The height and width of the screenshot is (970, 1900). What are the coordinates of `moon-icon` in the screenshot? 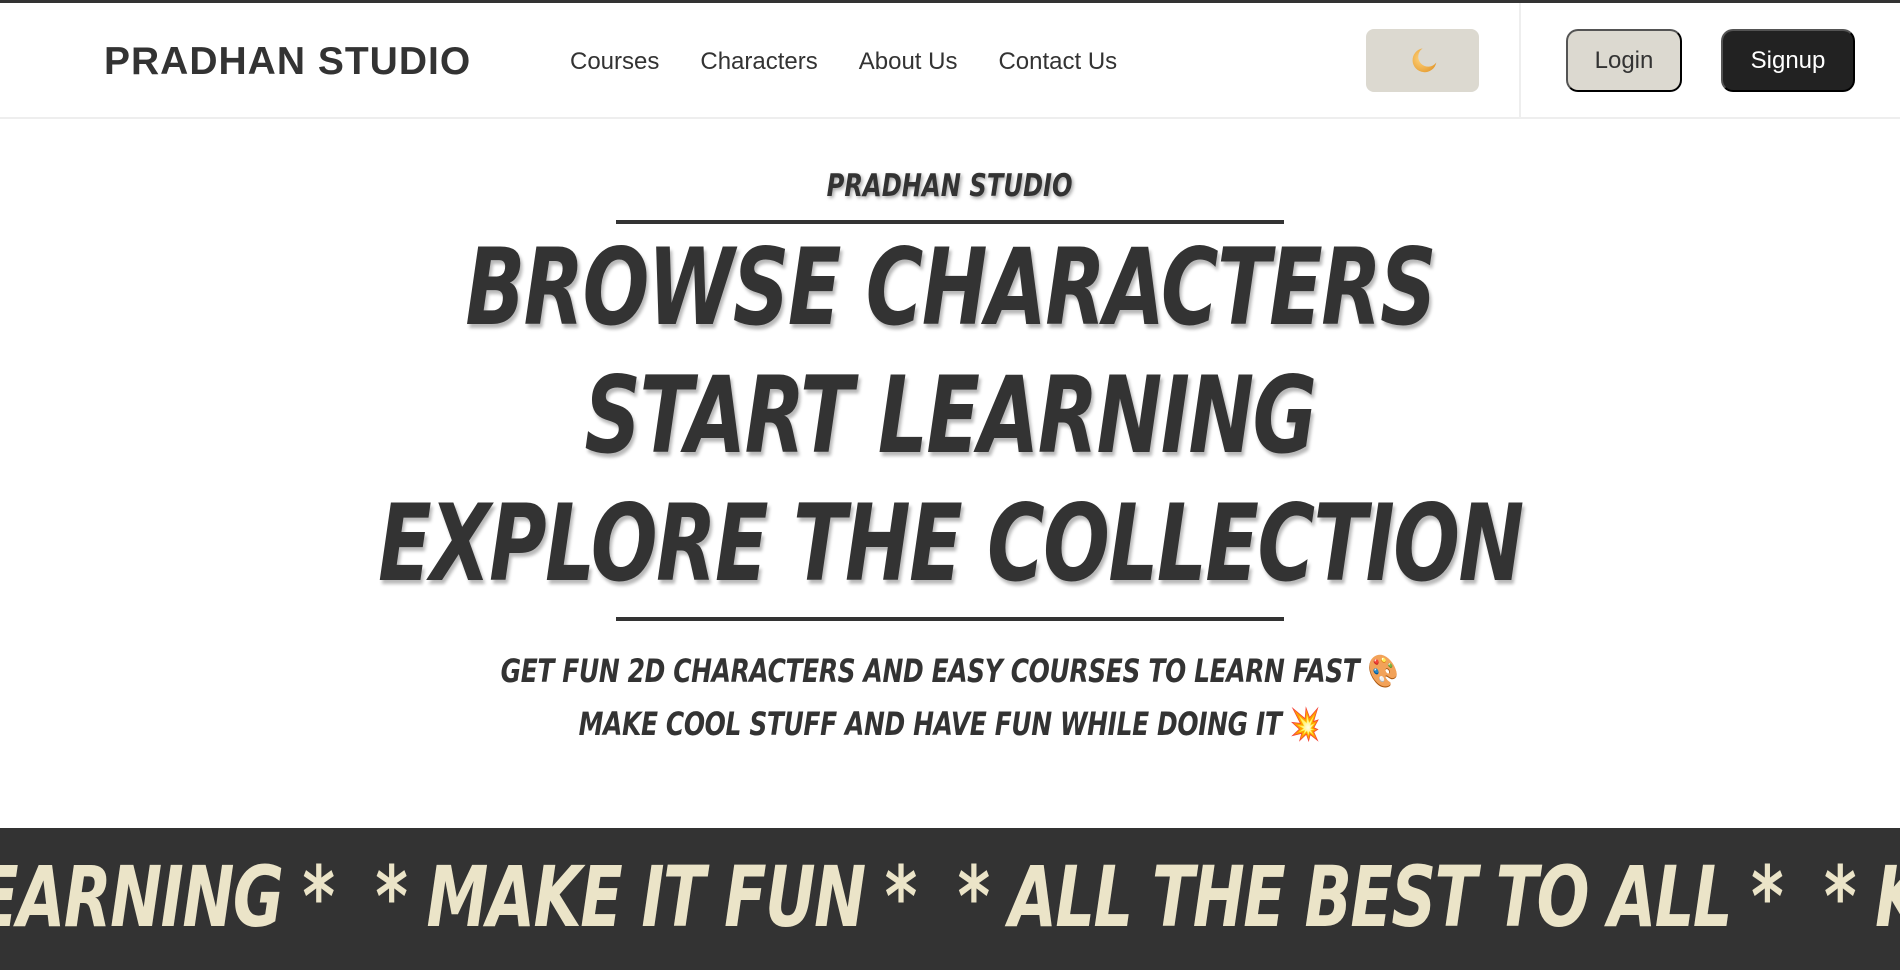 It's located at (1424, 59).